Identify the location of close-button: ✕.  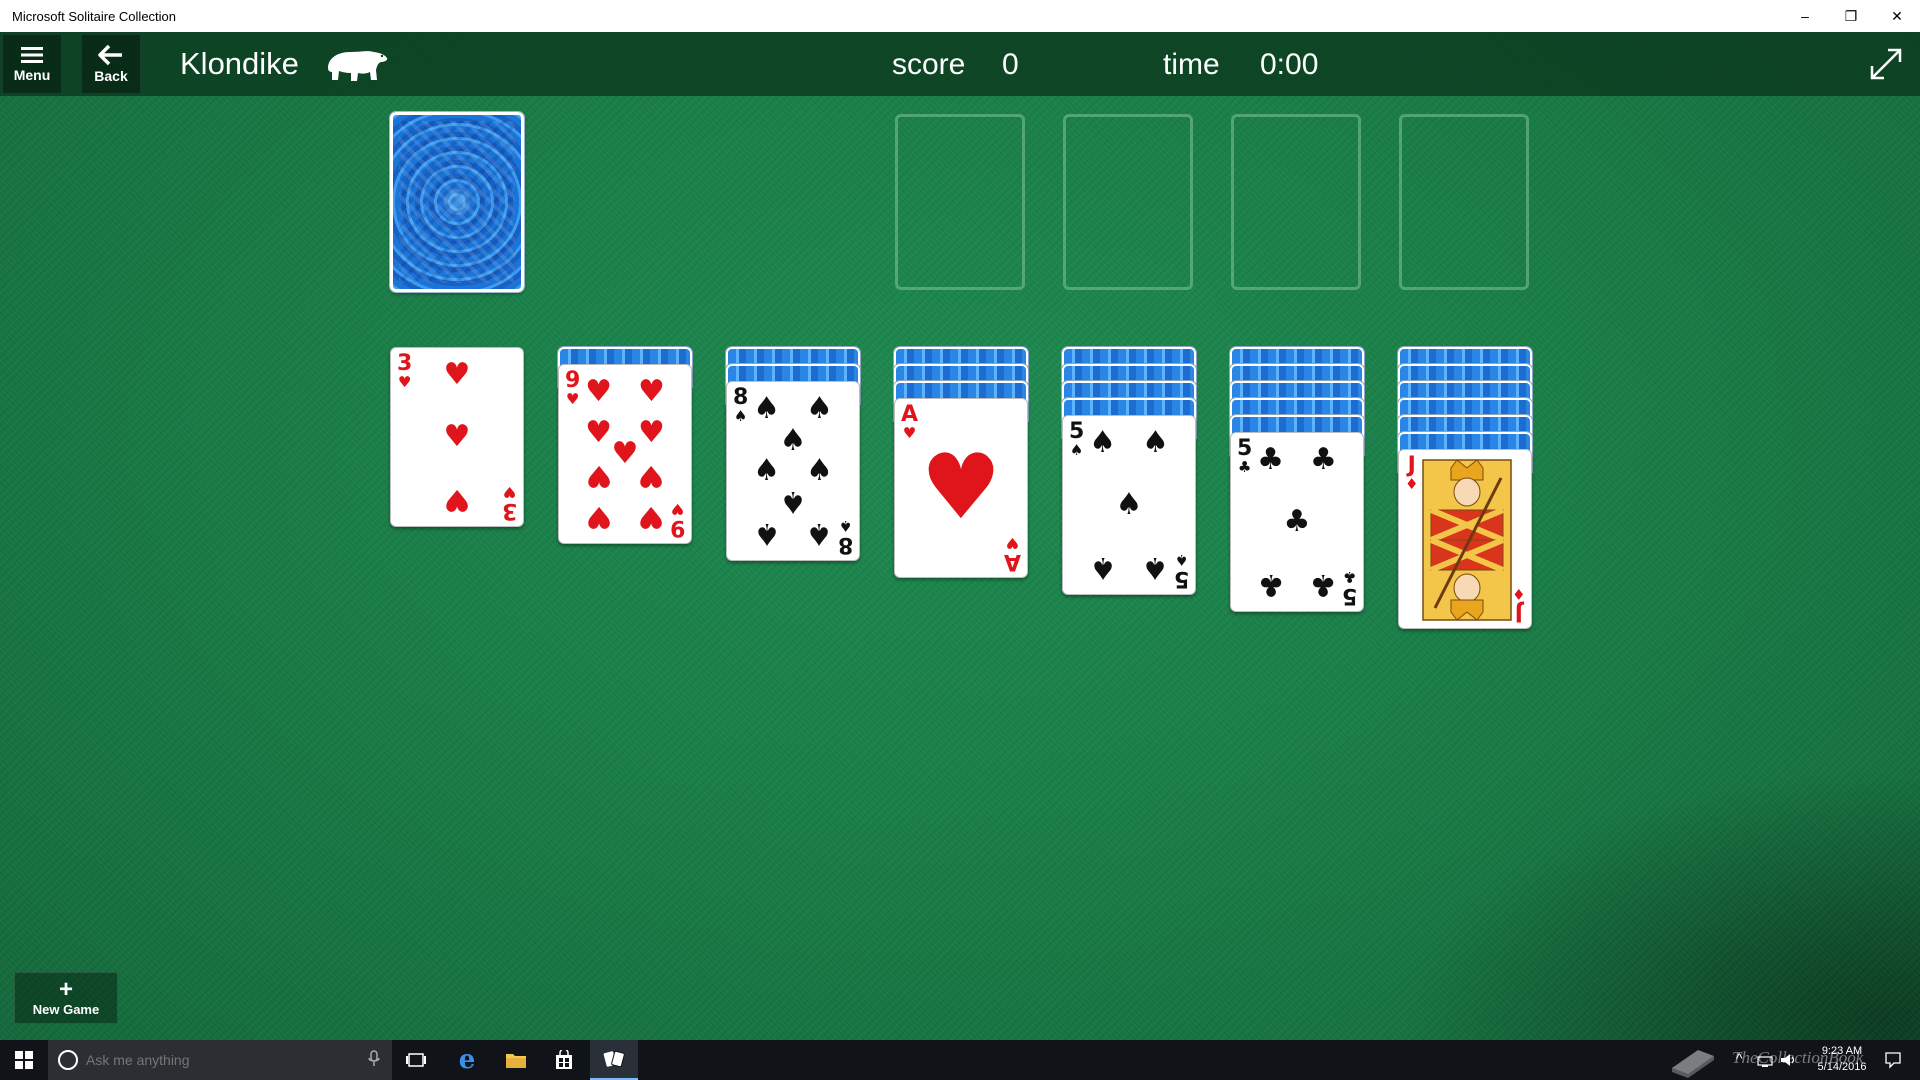
(1897, 16).